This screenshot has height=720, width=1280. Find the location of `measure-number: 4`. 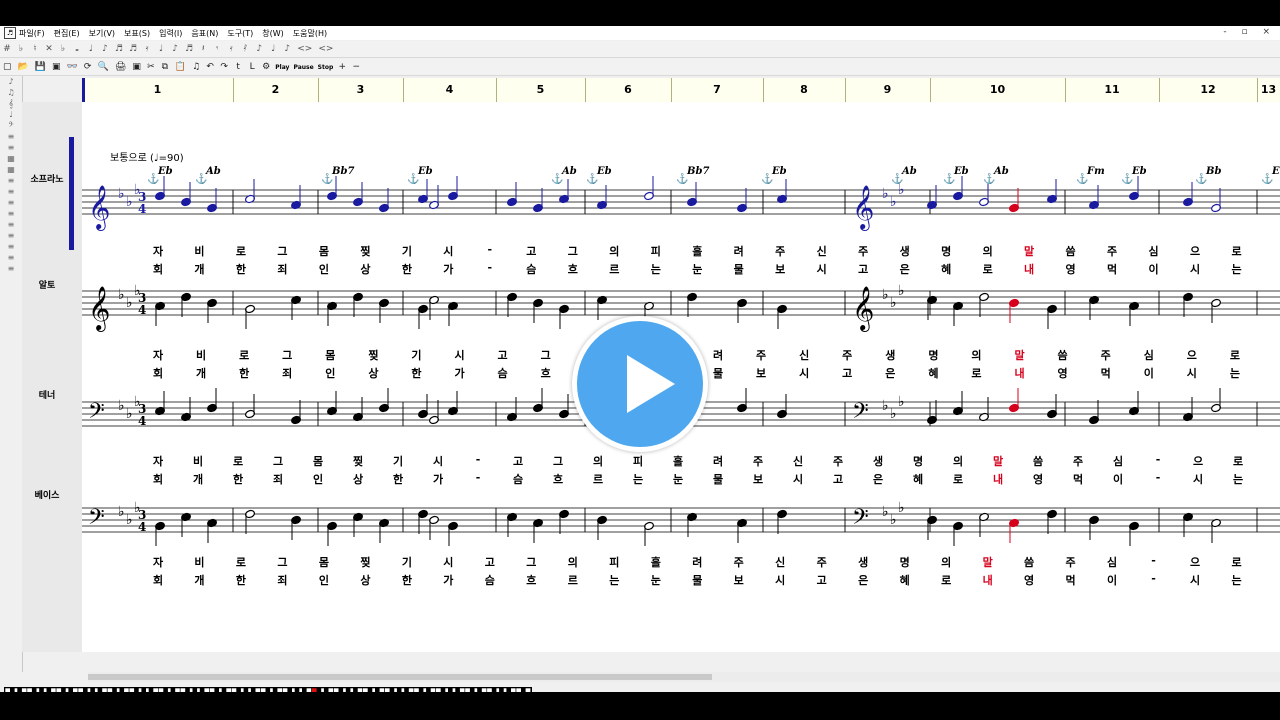

measure-number: 4 is located at coordinates (450, 89).